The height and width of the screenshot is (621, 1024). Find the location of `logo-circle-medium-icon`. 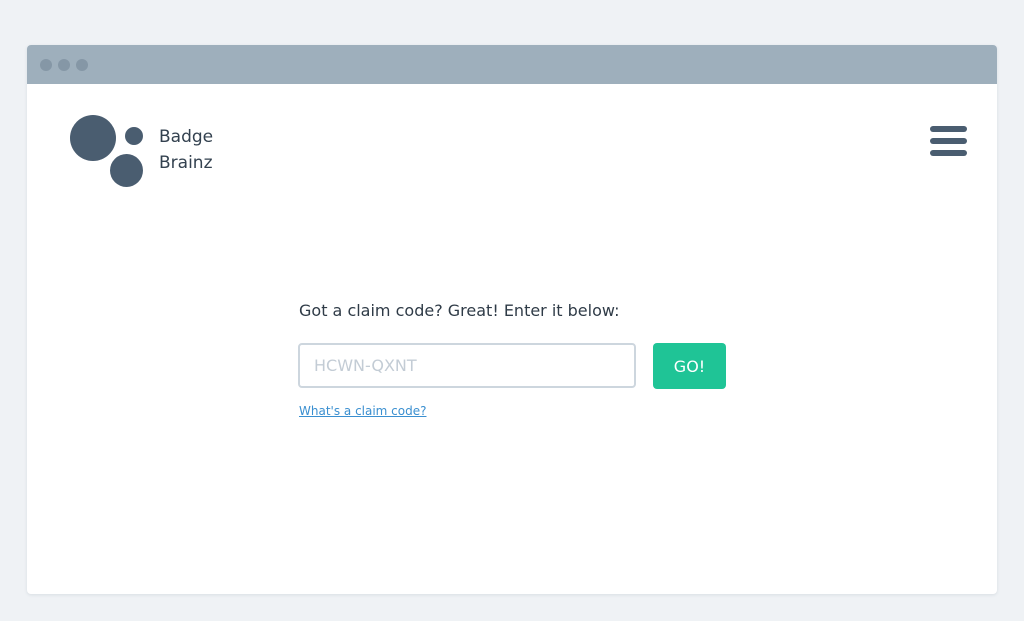

logo-circle-medium-icon is located at coordinates (126, 170).